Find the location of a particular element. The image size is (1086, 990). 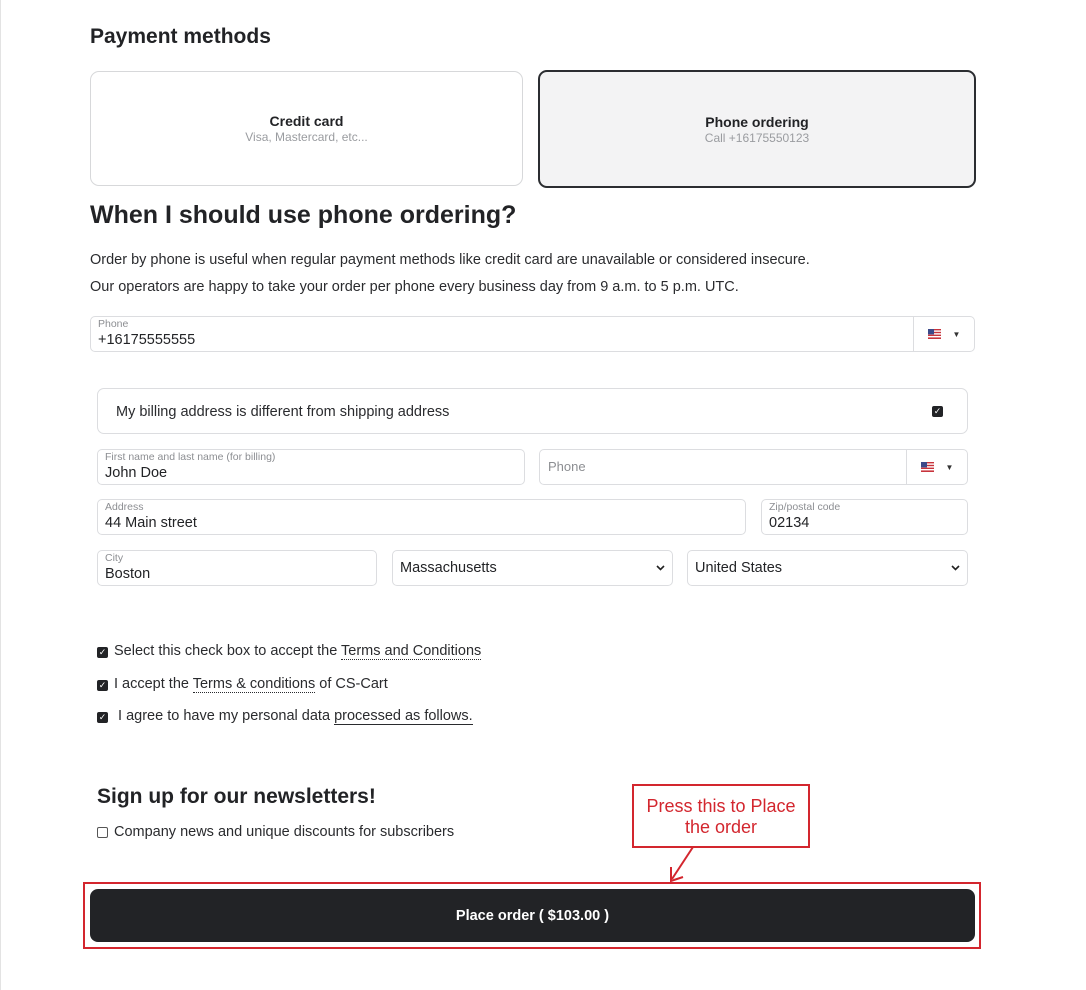

address-value: 44 Main street is located at coordinates (151, 523).